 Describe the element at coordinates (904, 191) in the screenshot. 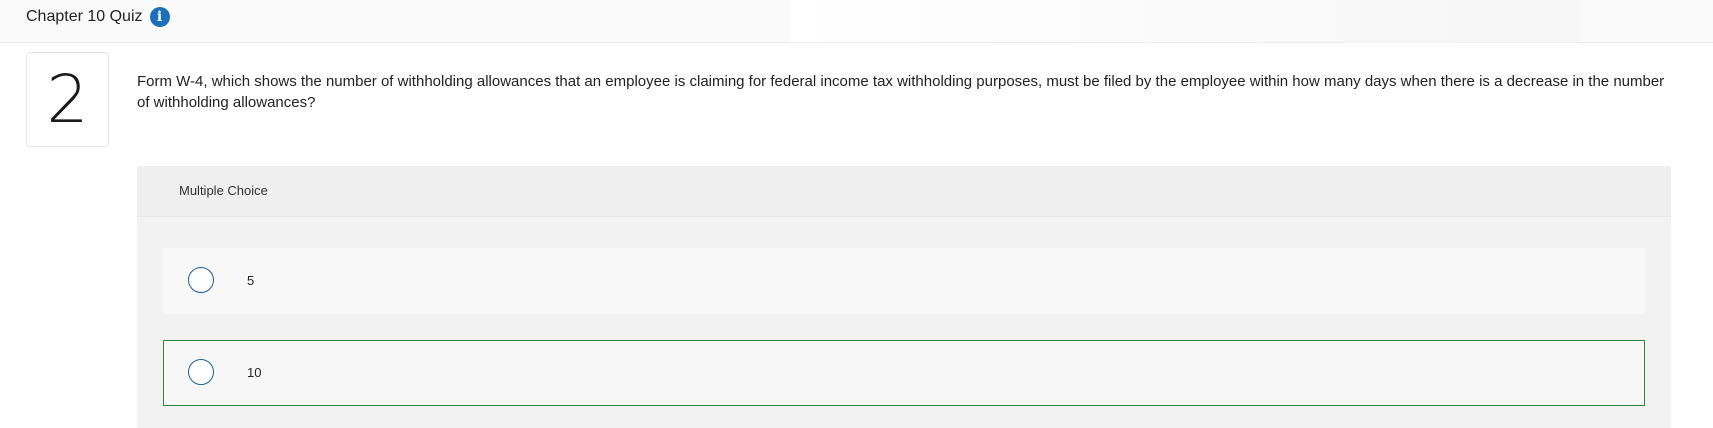

I see `choice-panel-header: Multiple Choice` at that location.